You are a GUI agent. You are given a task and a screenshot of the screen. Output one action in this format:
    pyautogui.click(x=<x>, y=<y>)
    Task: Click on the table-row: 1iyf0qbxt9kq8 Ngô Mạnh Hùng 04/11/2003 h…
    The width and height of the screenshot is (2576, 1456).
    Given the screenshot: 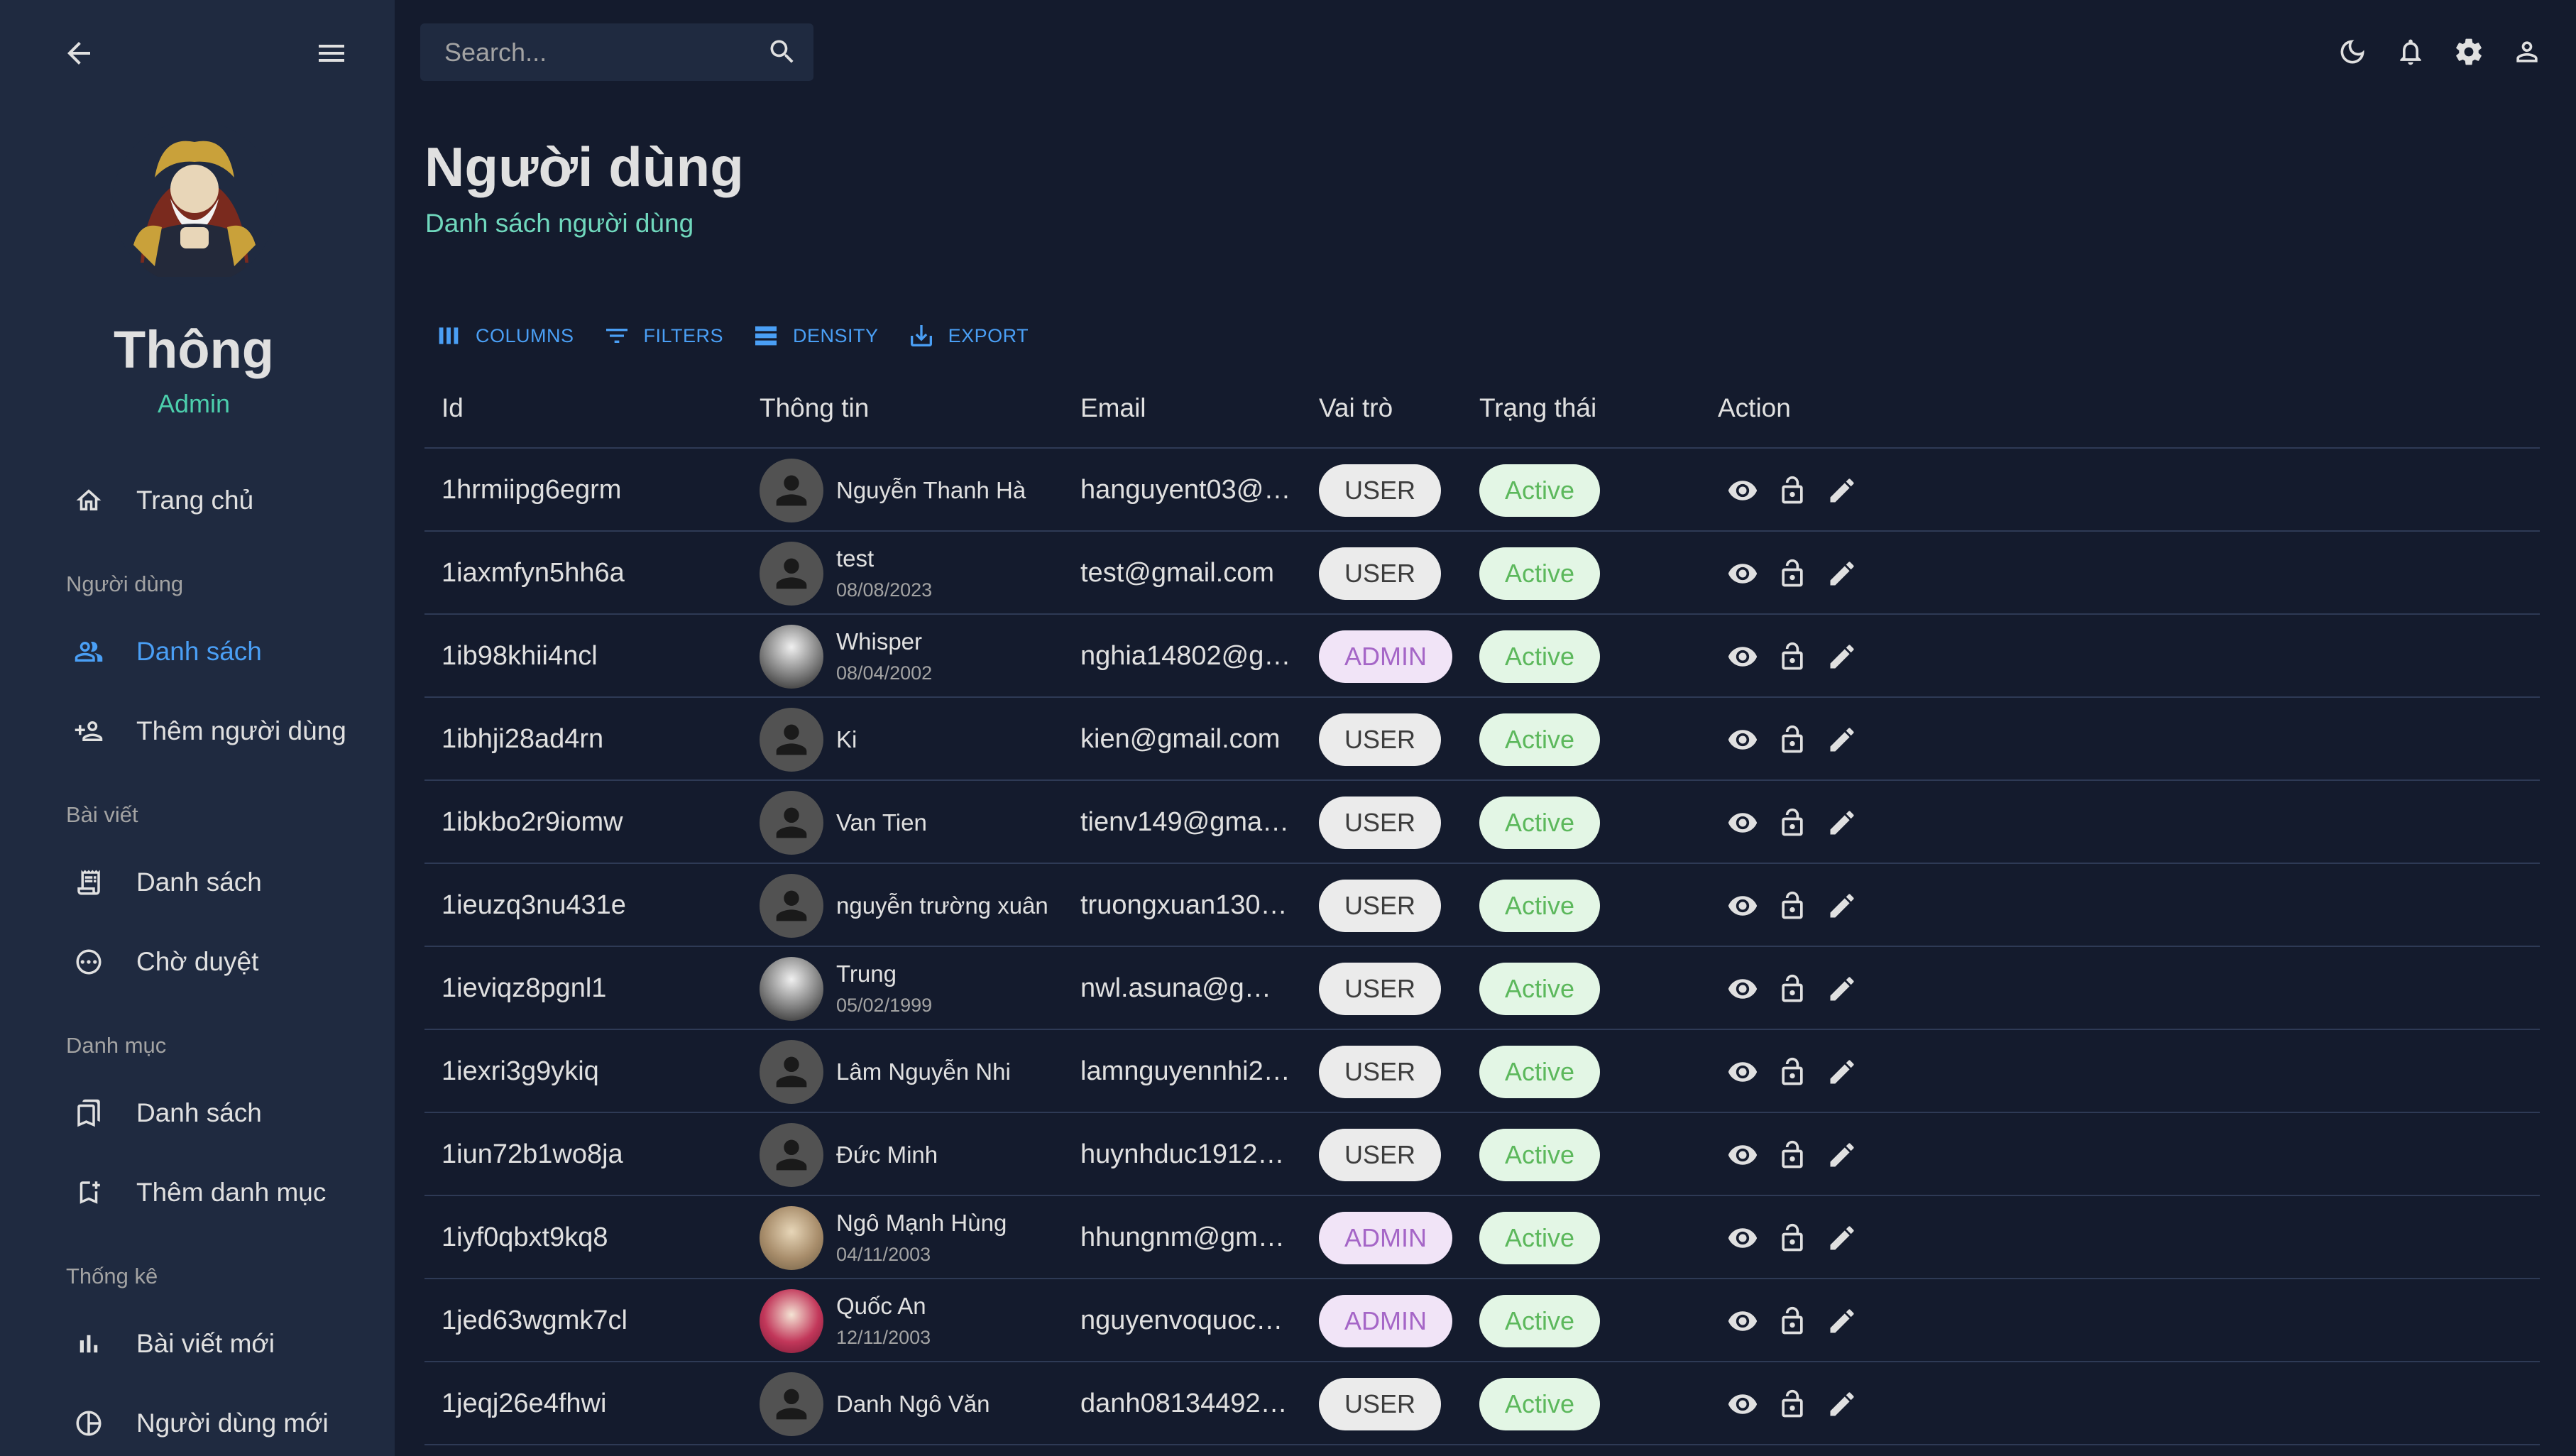 What is the action you would take?
    pyautogui.click(x=1482, y=1238)
    